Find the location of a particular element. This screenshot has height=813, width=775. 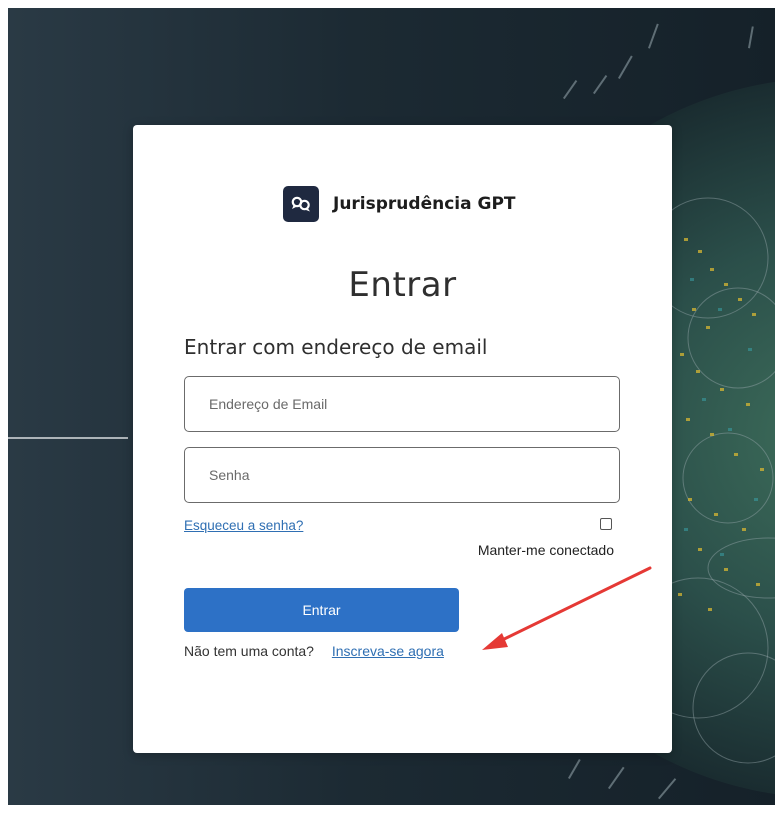

signup-row: Não tem uma conta? Inscreva-se agora is located at coordinates (314, 651).